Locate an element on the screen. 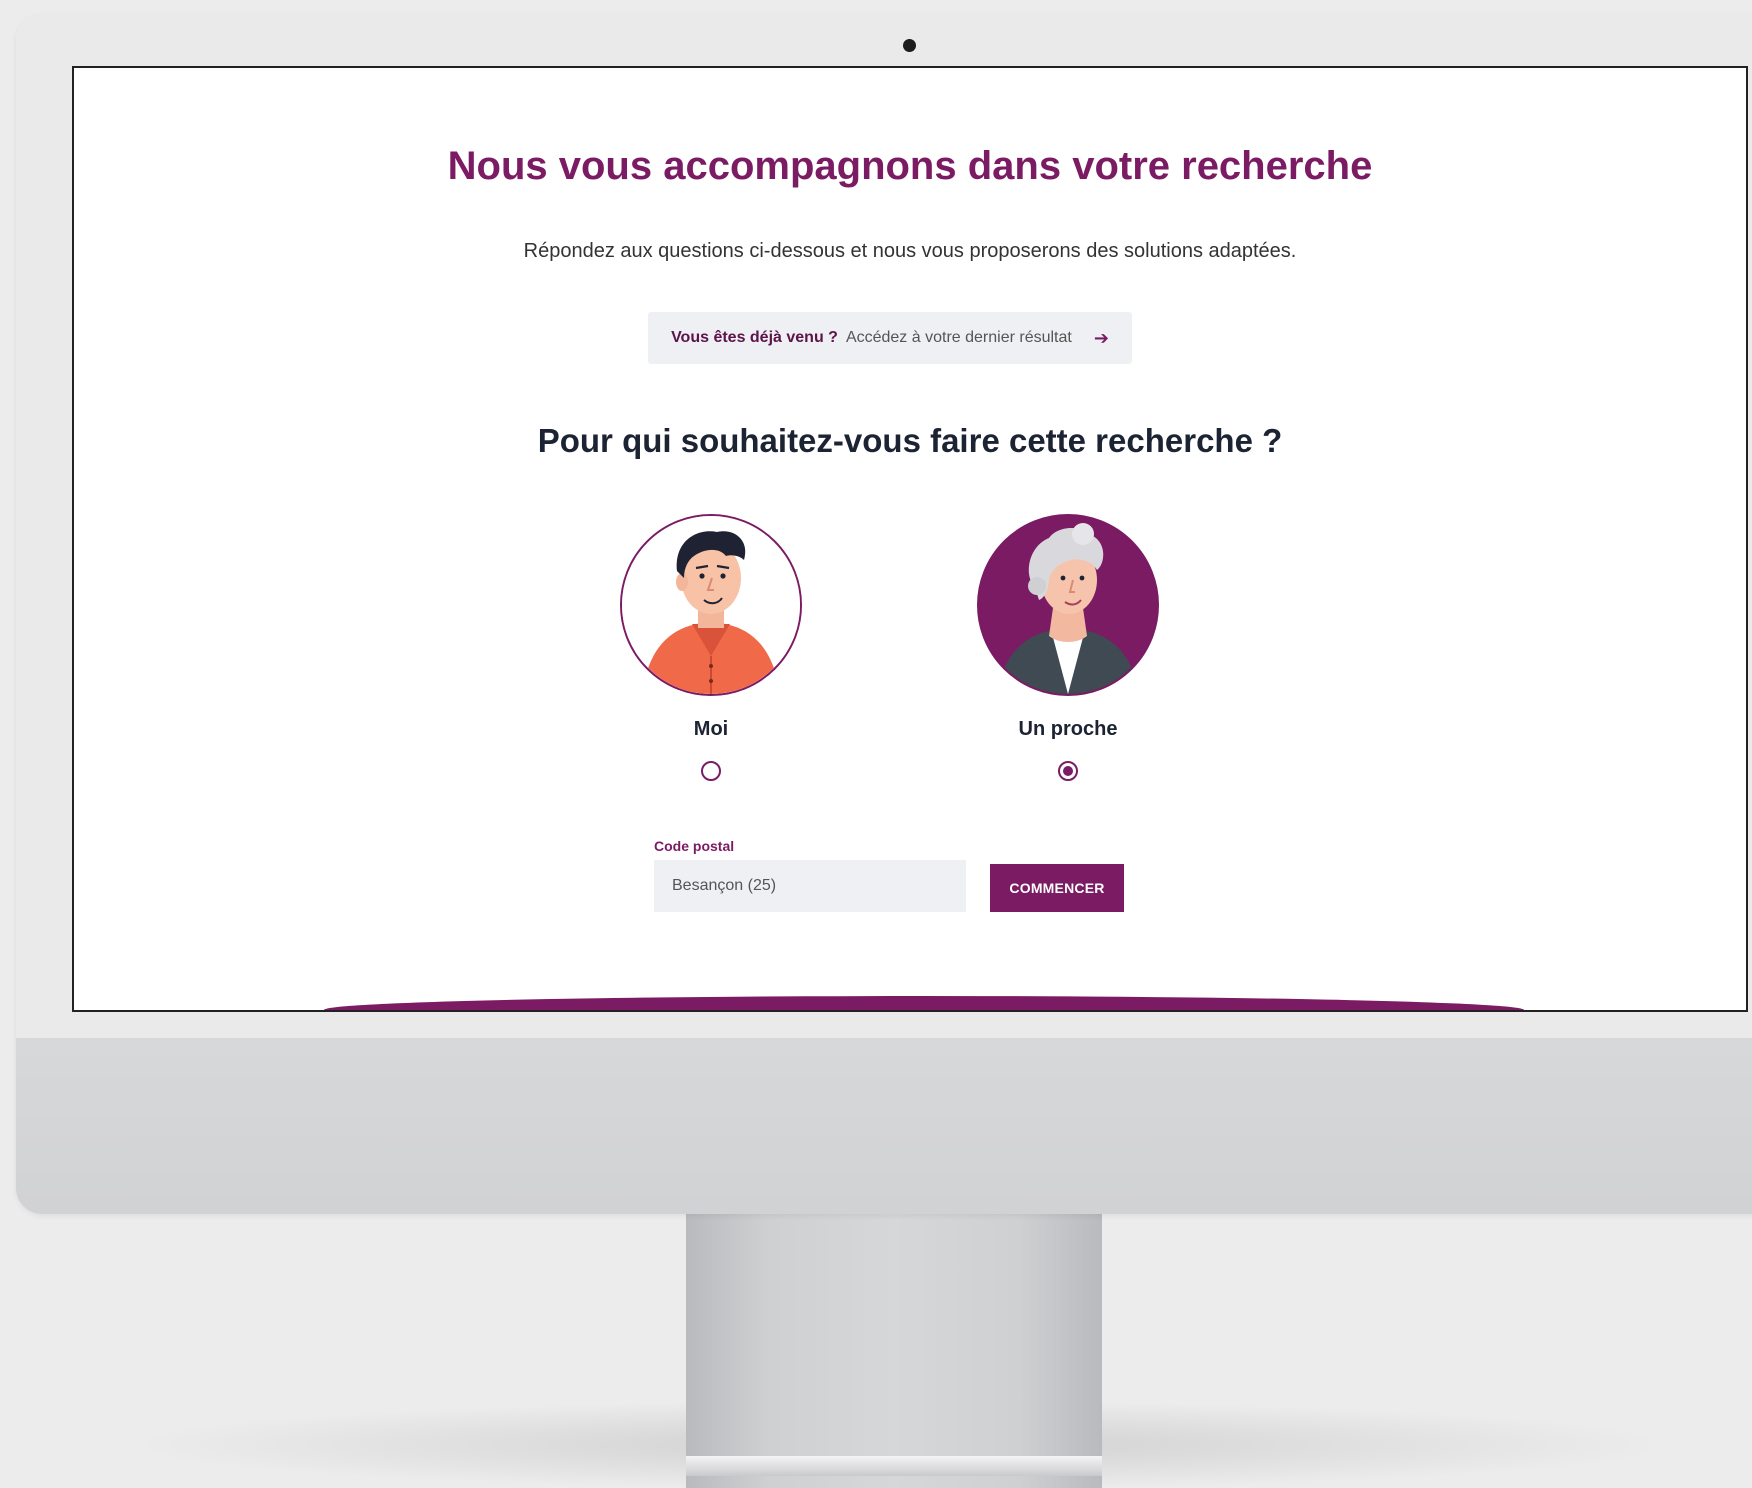  postal-code-input is located at coordinates (810, 886).